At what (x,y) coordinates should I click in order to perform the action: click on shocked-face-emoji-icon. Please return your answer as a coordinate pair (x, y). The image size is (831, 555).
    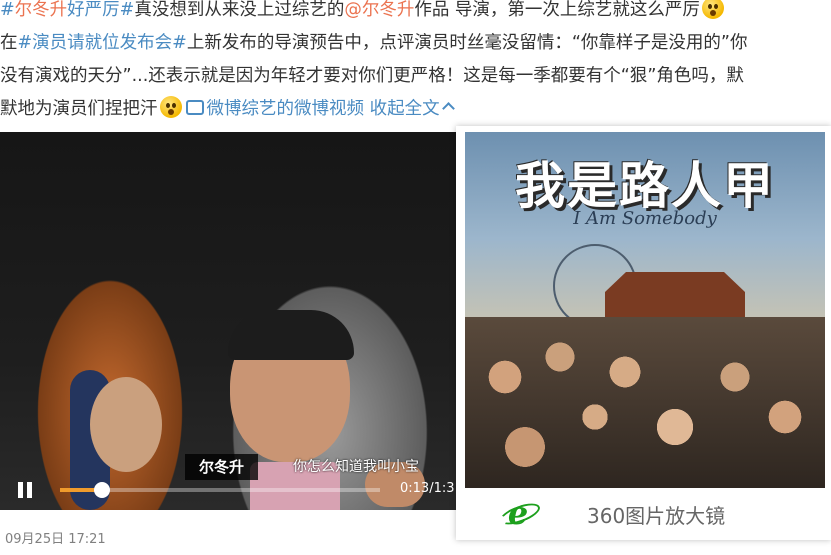
    Looking at the image, I should click on (712, 9).